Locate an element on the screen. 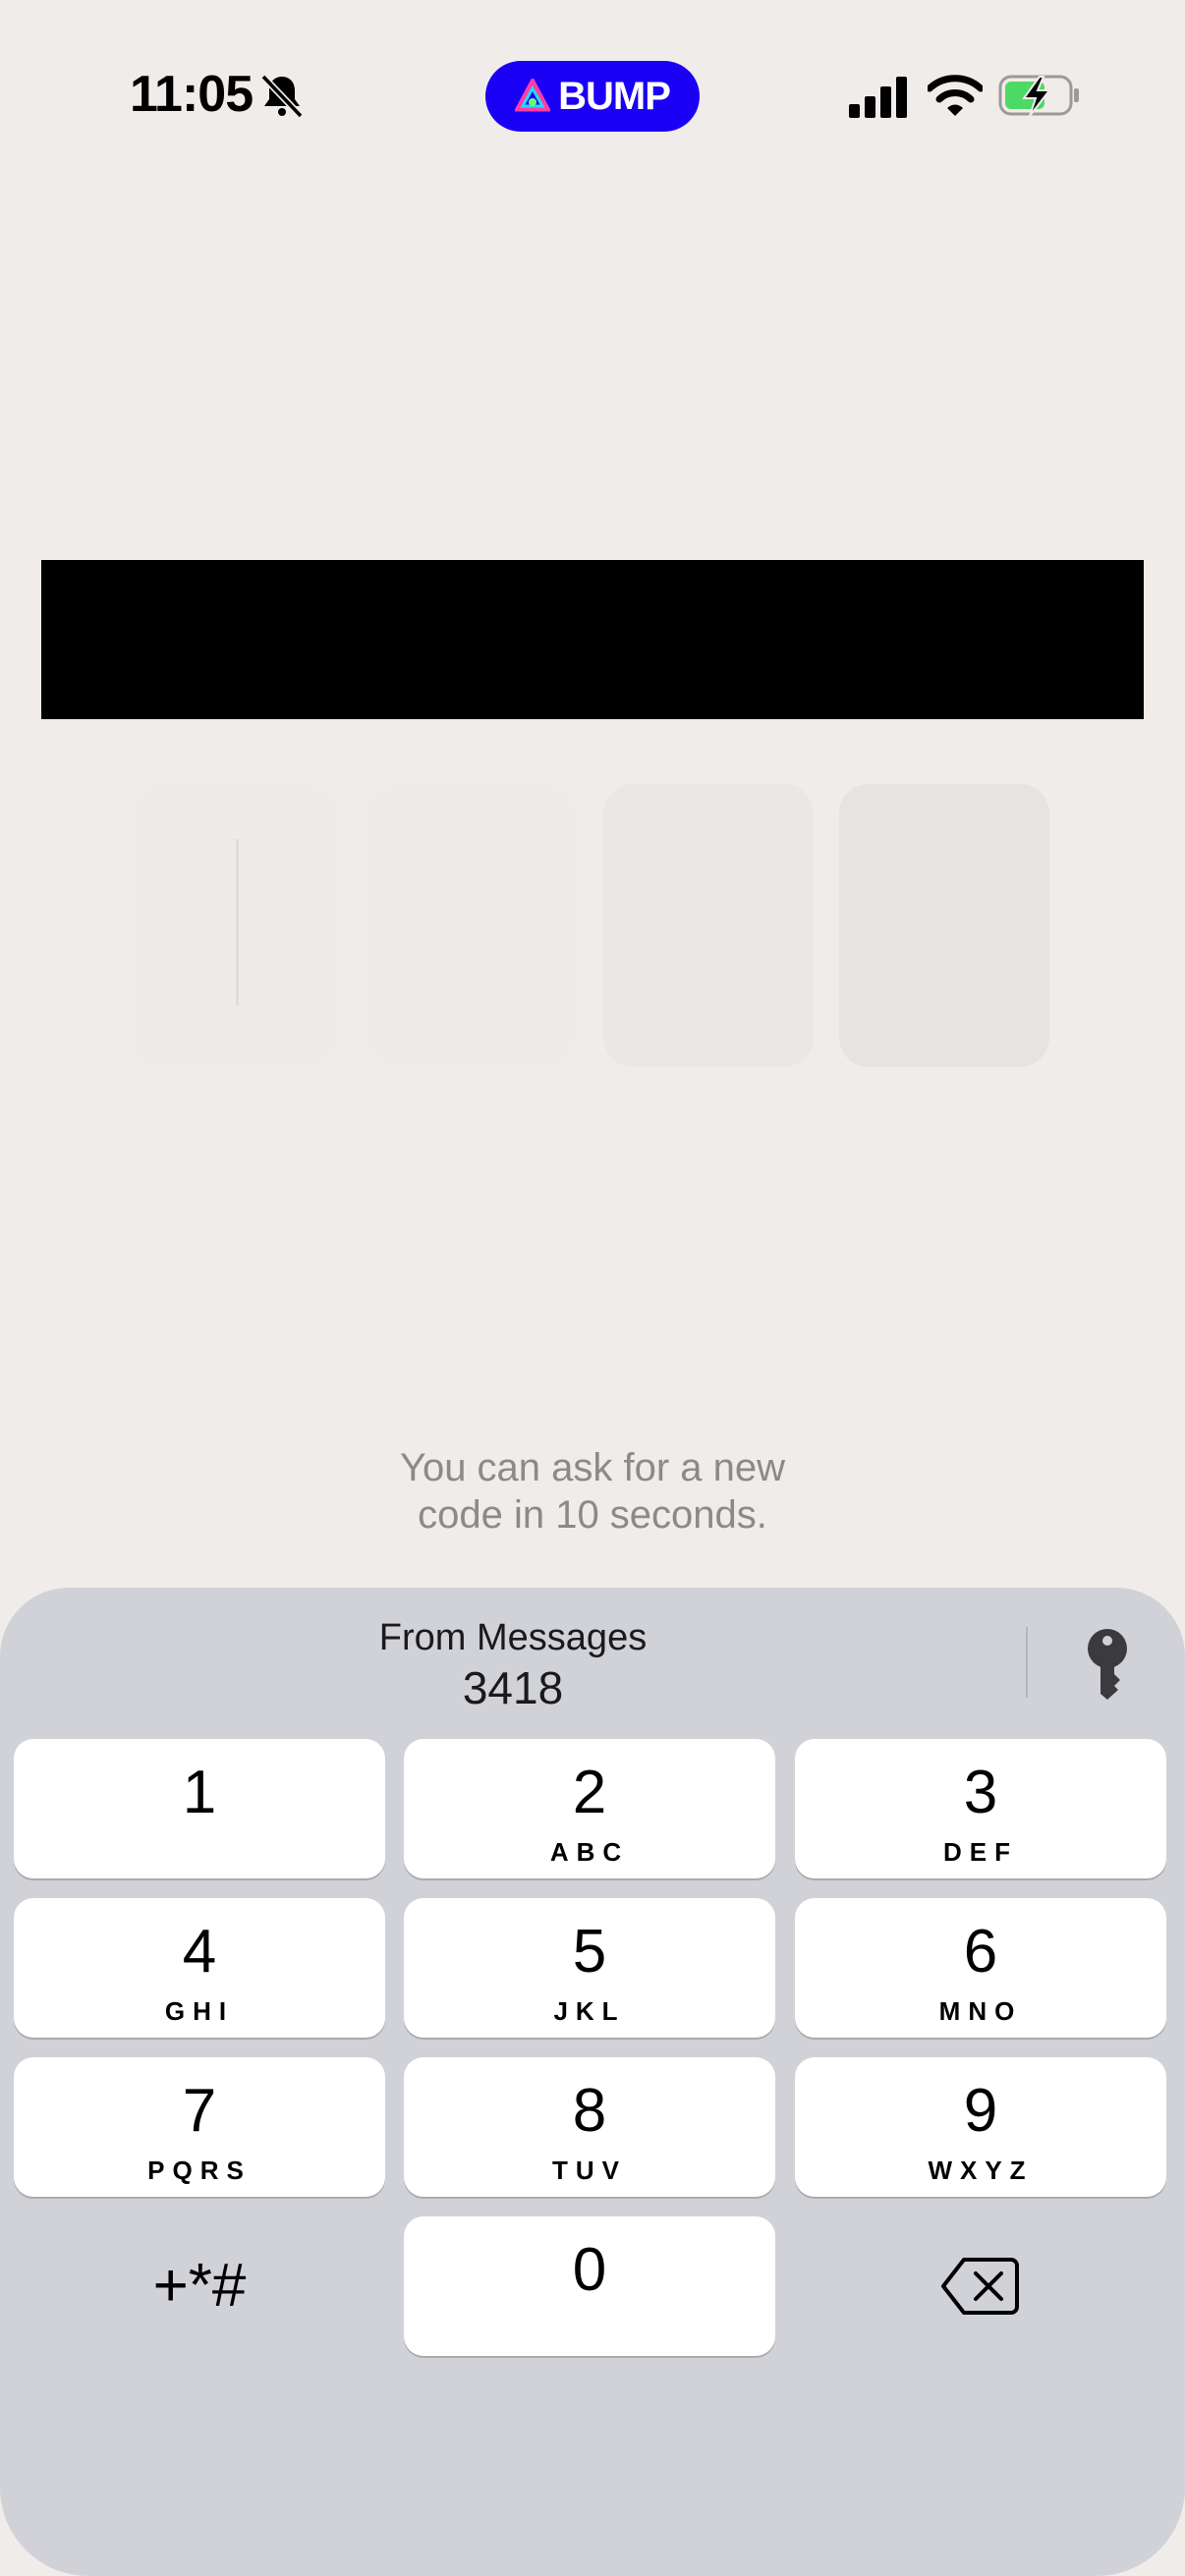 This screenshot has width=1185, height=2576. suggestion-label: From Messages is located at coordinates (513, 1637).